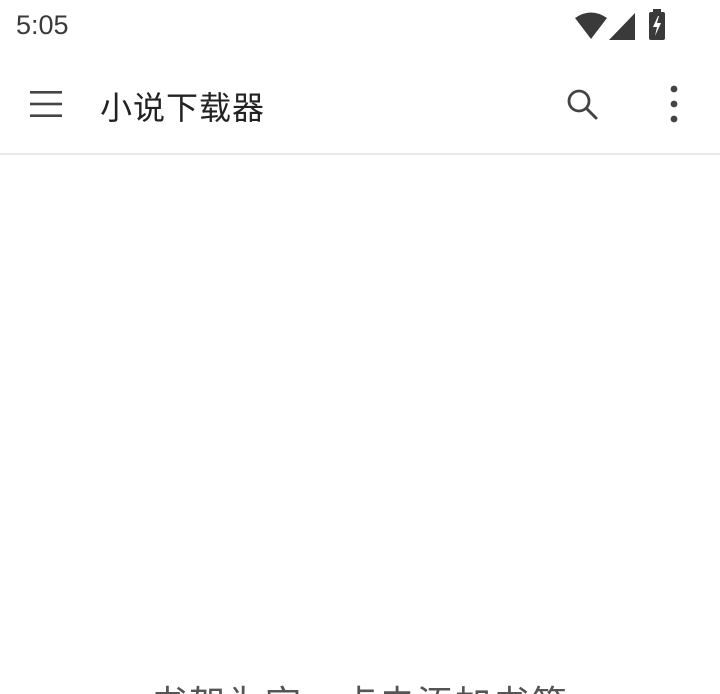 The image size is (720, 694). Describe the element at coordinates (360, 27) in the screenshot. I see `status-bar: 5:05` at that location.